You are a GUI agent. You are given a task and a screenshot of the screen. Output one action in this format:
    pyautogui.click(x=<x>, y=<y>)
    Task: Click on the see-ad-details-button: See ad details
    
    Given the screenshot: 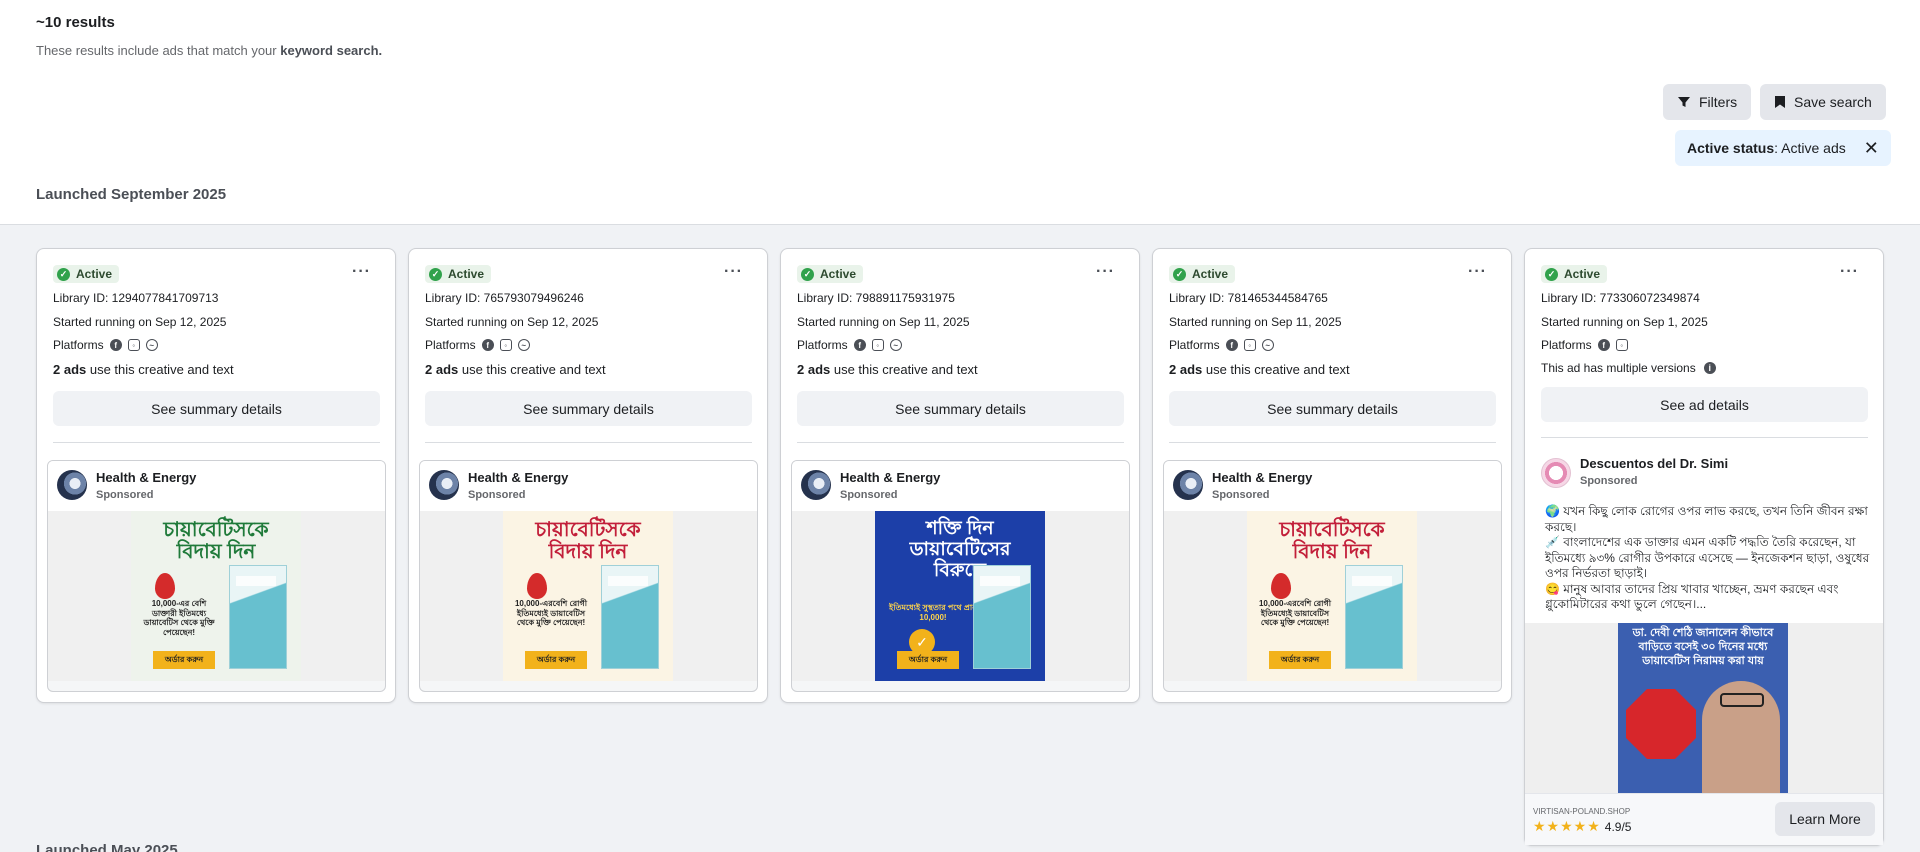 What is the action you would take?
    pyautogui.click(x=1704, y=404)
    